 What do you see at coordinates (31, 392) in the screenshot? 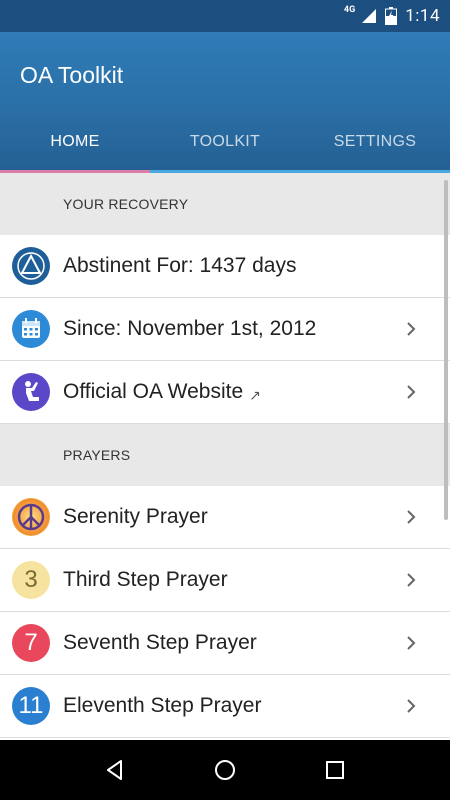
I see `praying-person-icon` at bounding box center [31, 392].